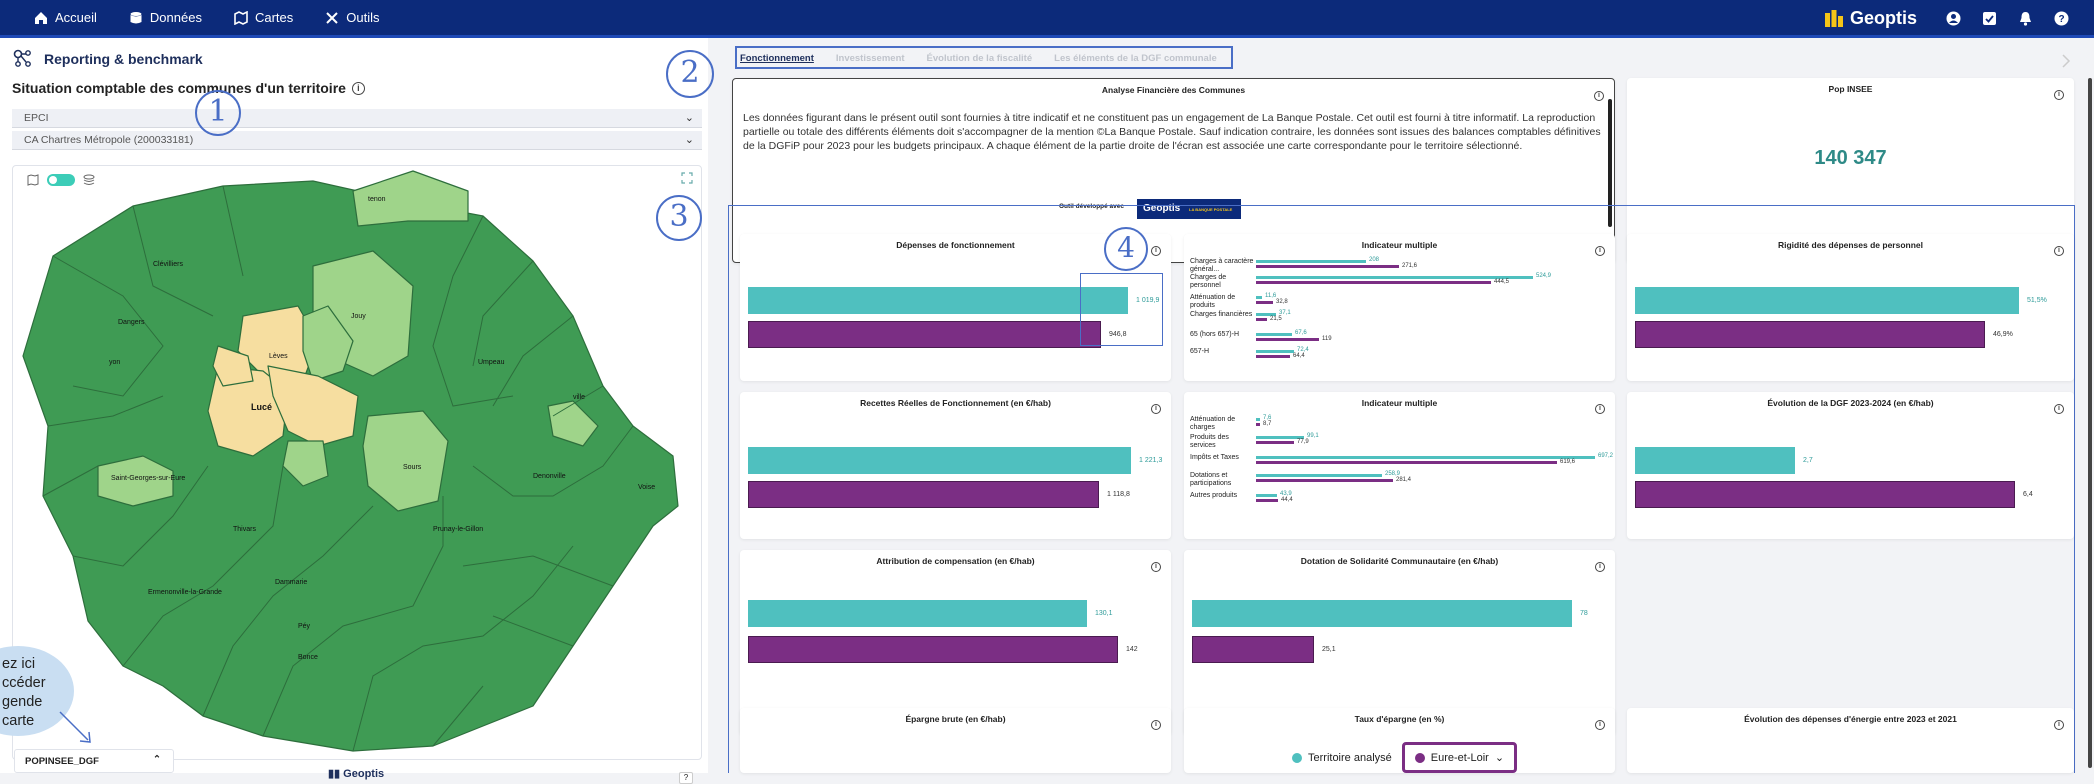 Image resolution: width=2094 pixels, height=784 pixels. I want to click on map-label: Bonce, so click(308, 657).